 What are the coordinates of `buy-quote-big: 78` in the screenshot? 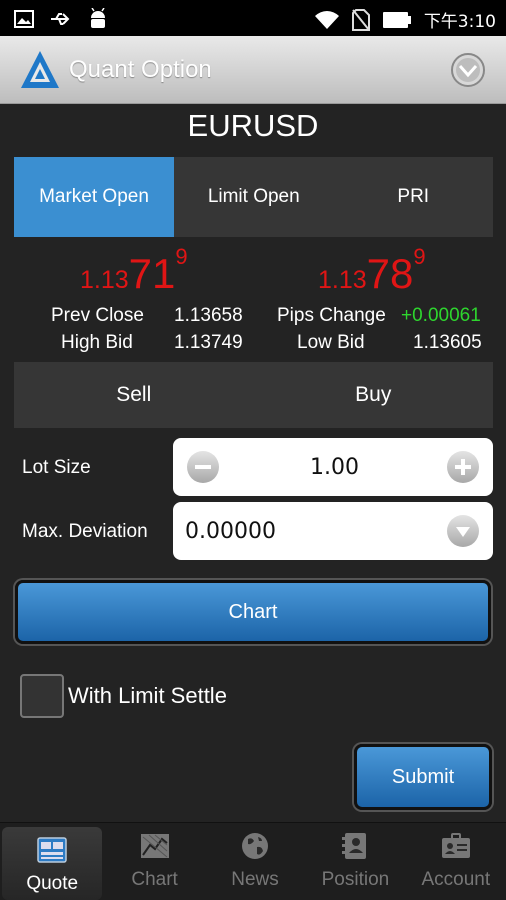 It's located at (390, 273).